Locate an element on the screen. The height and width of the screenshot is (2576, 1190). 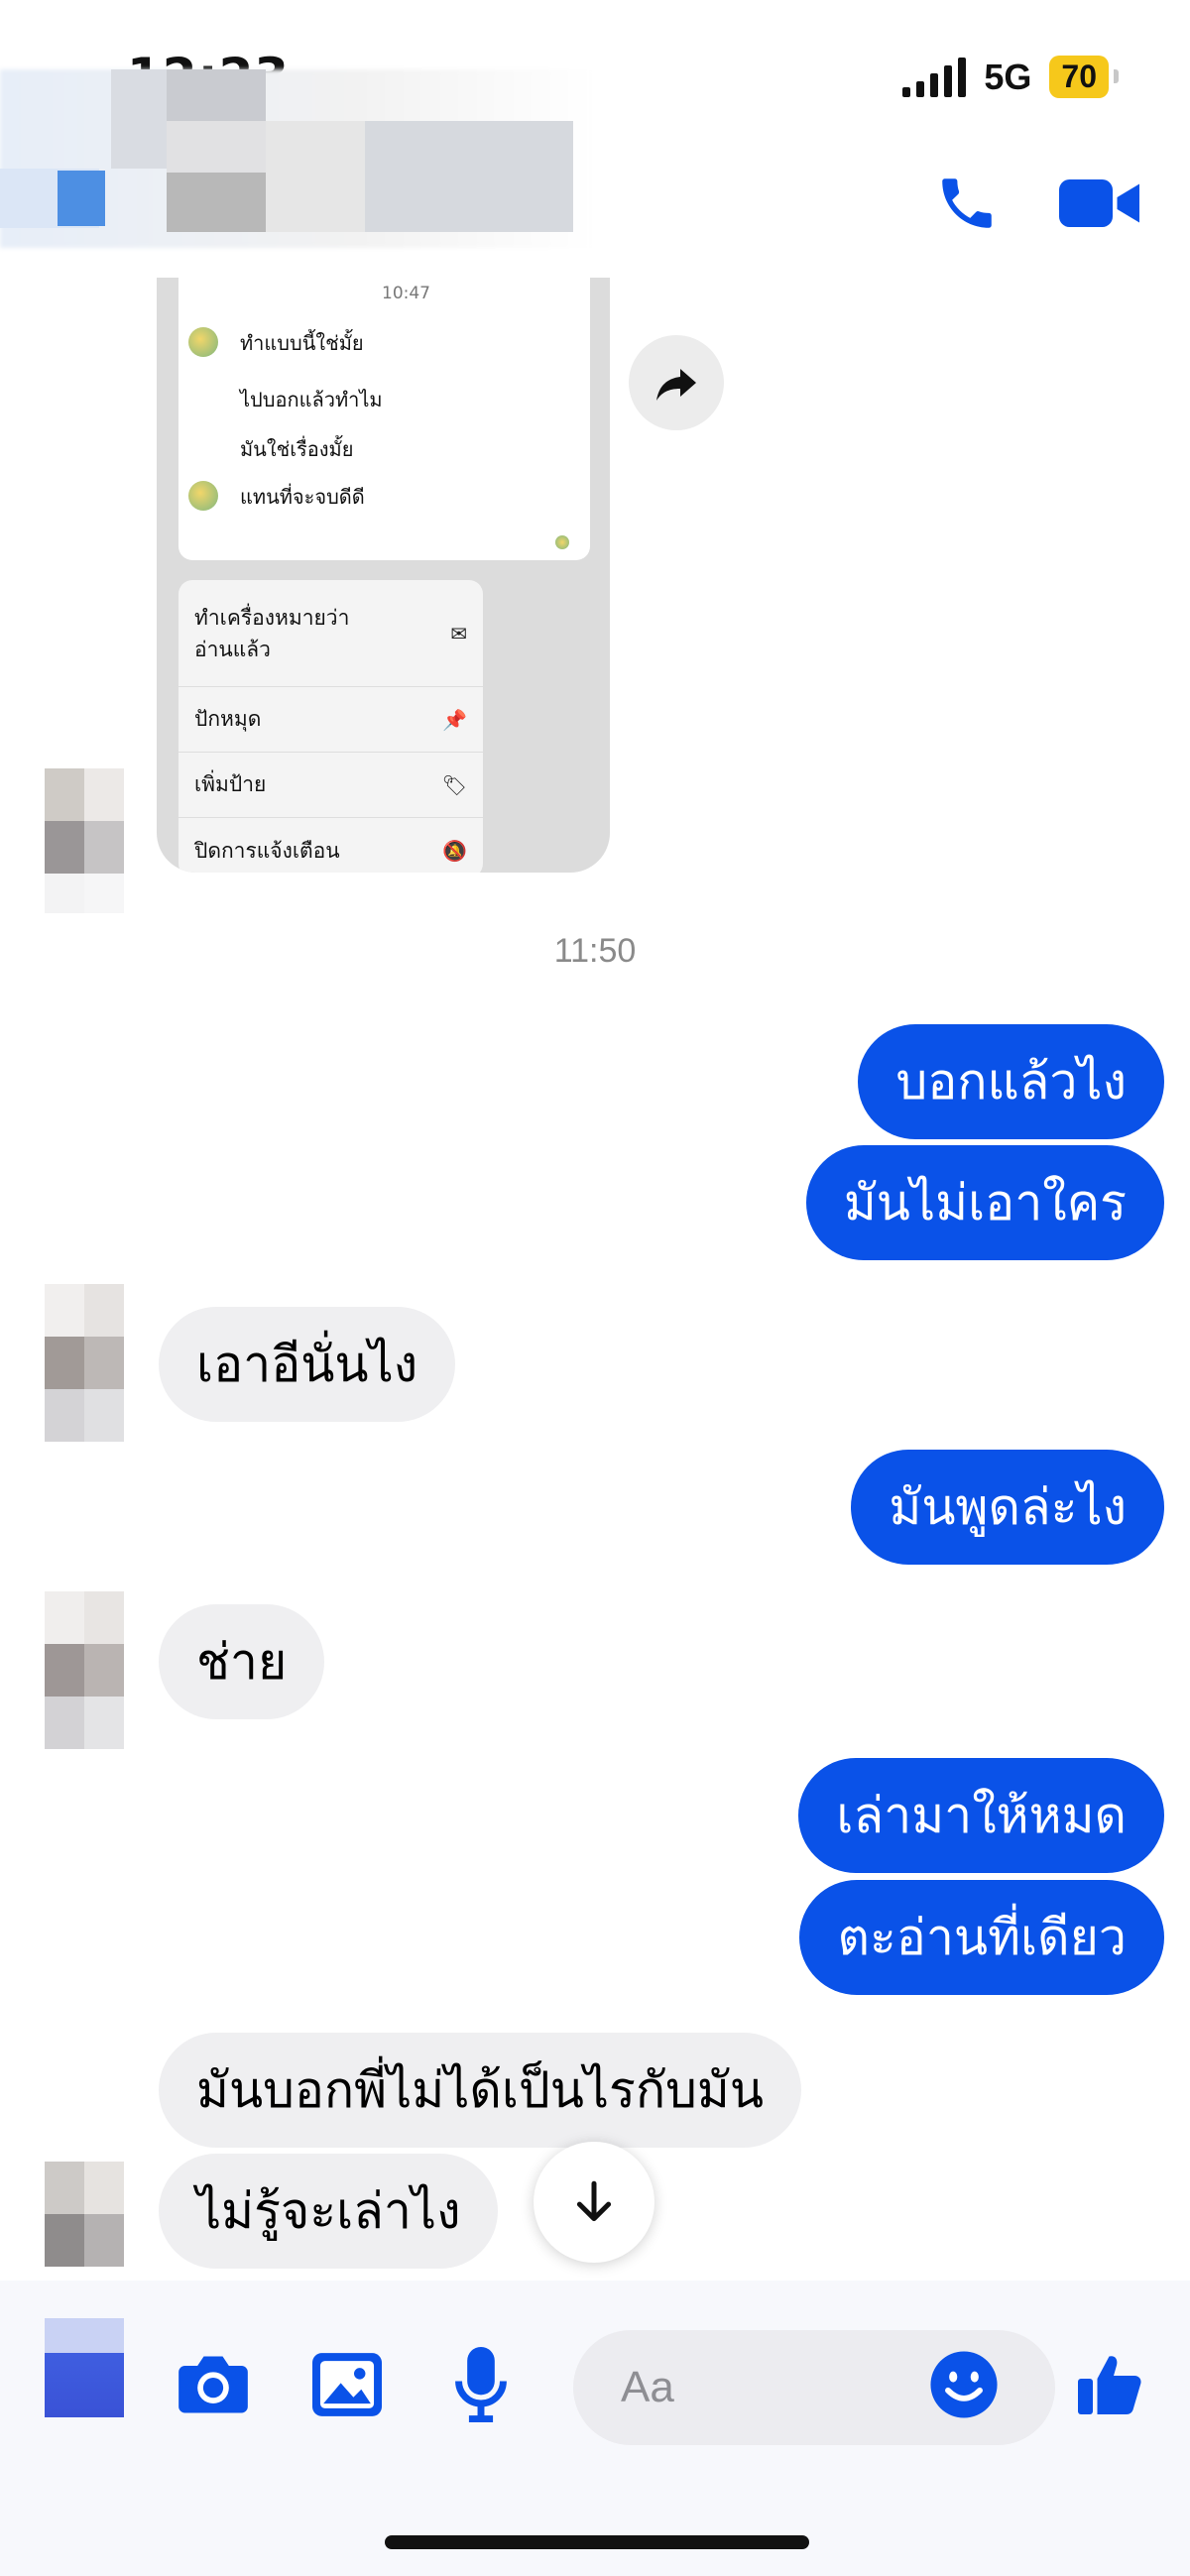
voice-message-button is located at coordinates (481, 2385).